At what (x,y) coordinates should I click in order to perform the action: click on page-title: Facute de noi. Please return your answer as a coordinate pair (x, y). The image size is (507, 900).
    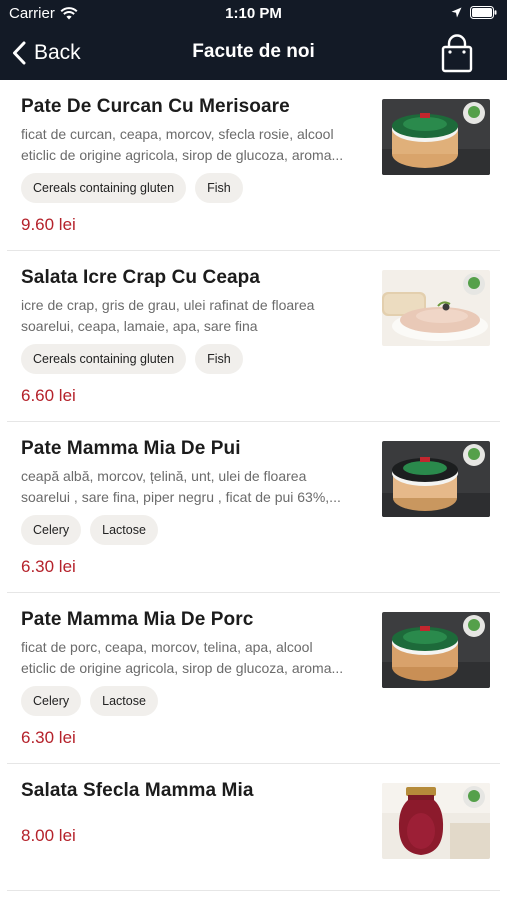
    Looking at the image, I should click on (253, 51).